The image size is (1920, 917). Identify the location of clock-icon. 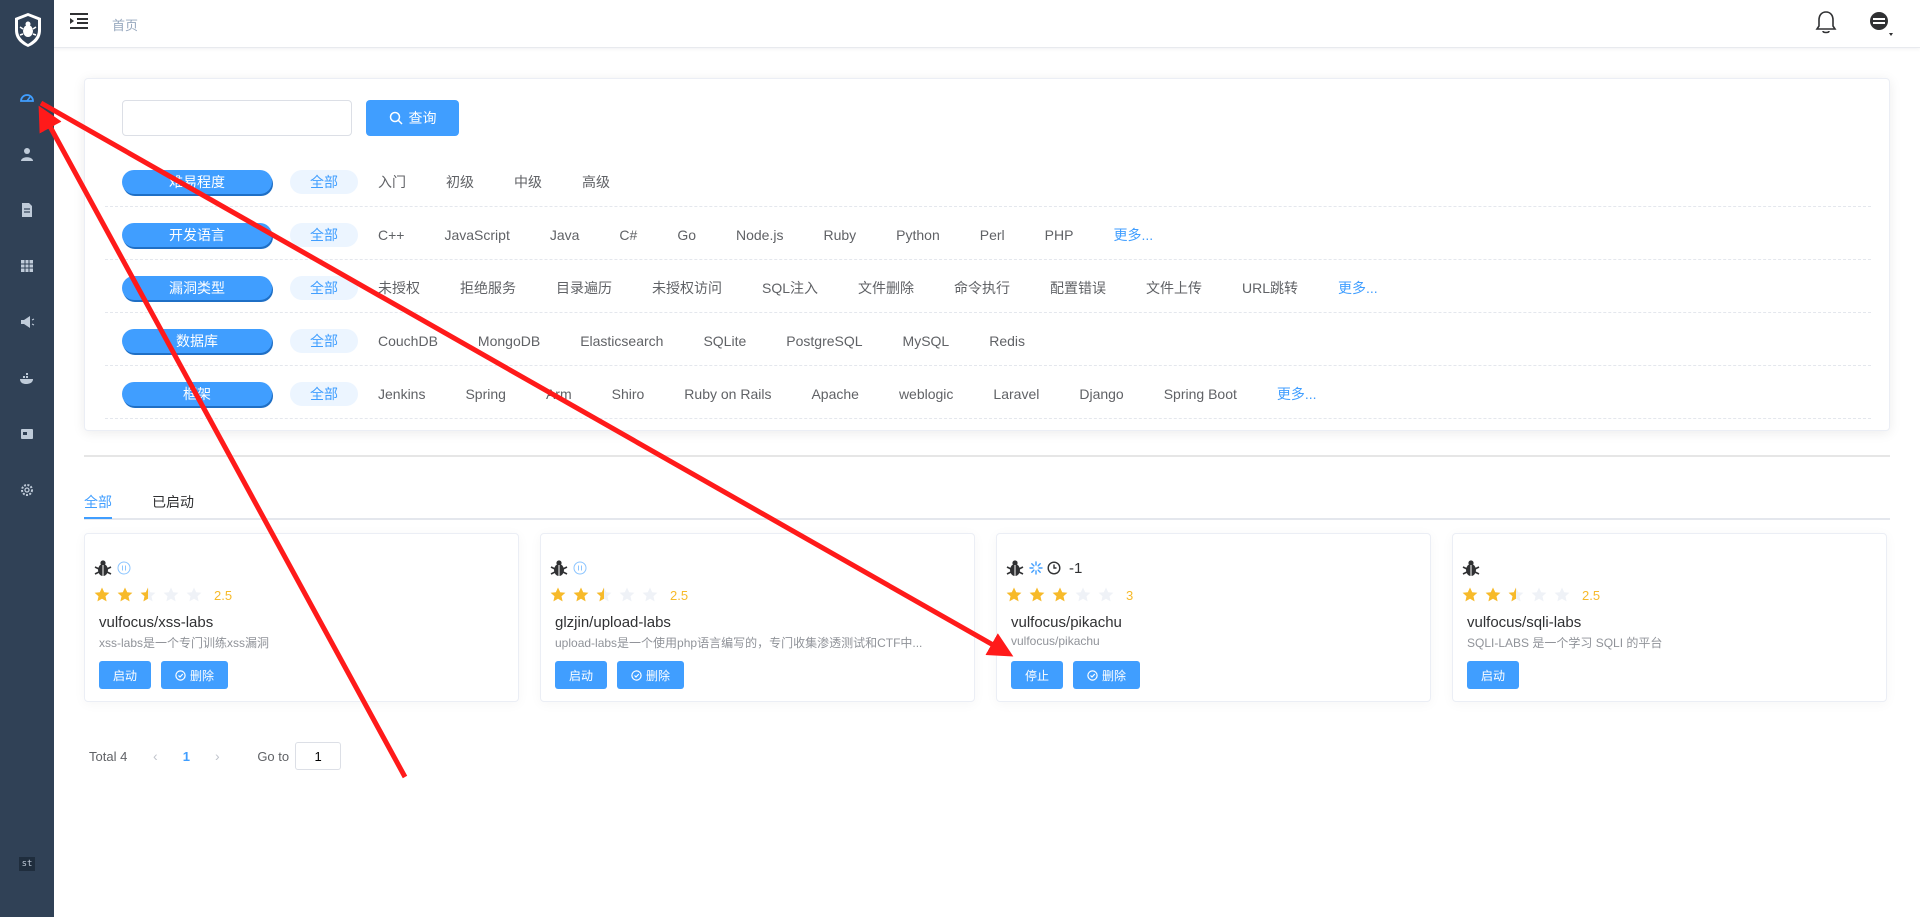
(1054, 568).